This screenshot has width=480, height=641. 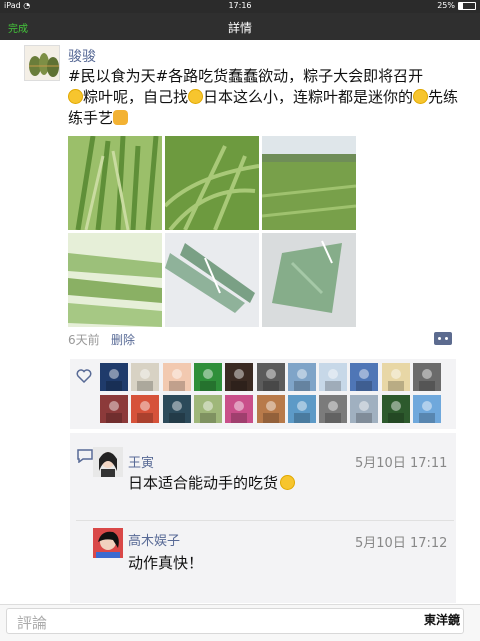 What do you see at coordinates (443, 338) in the screenshot?
I see `comment-more-button` at bounding box center [443, 338].